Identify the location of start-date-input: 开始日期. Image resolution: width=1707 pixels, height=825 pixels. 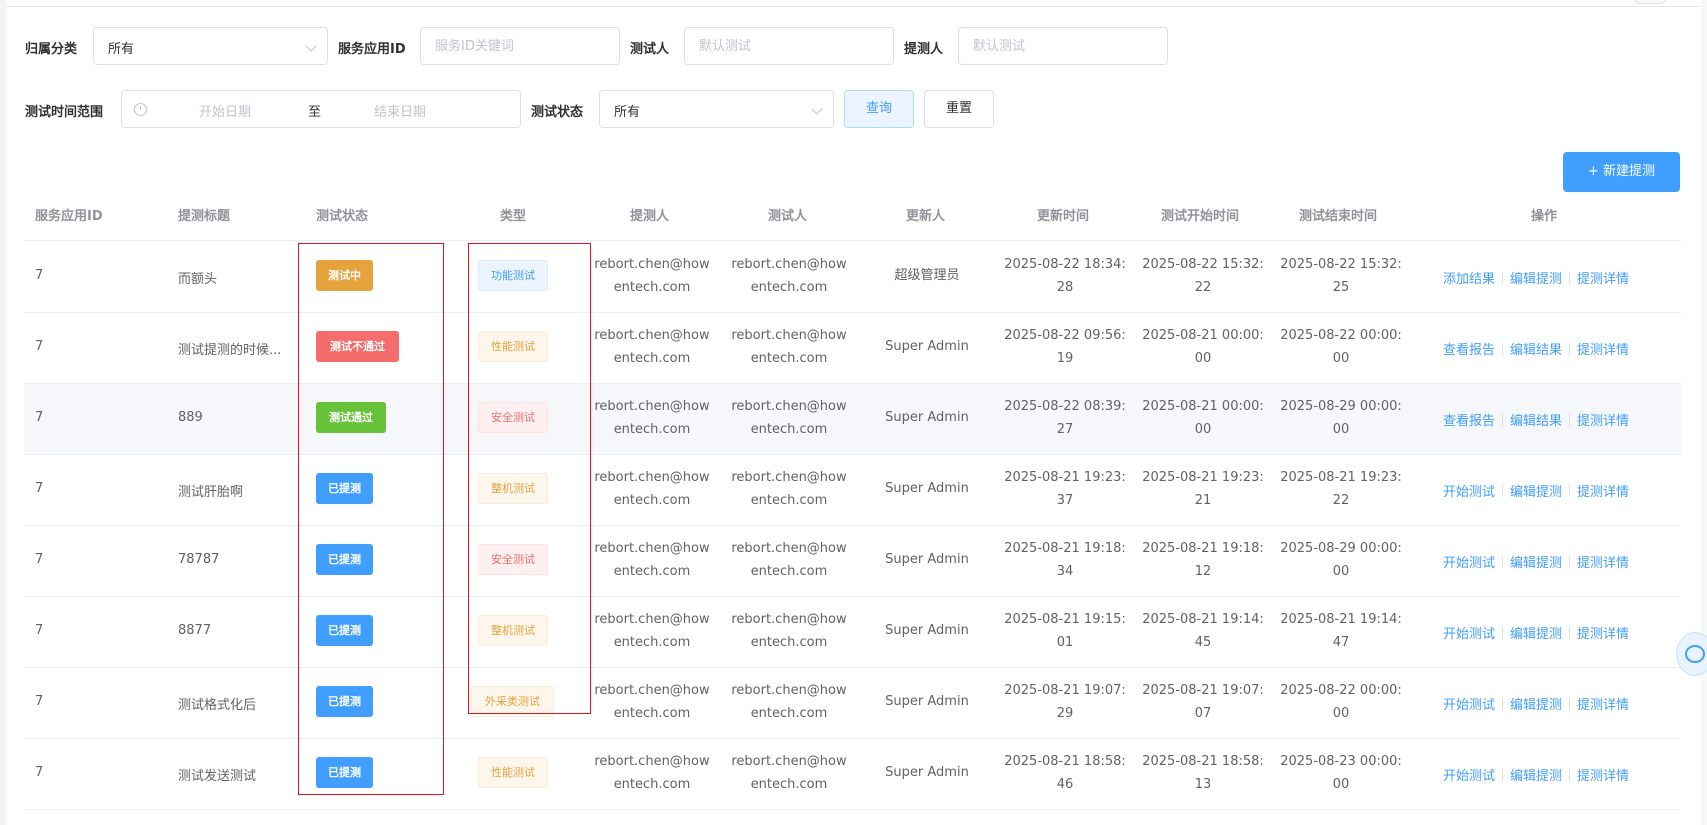
(225, 110).